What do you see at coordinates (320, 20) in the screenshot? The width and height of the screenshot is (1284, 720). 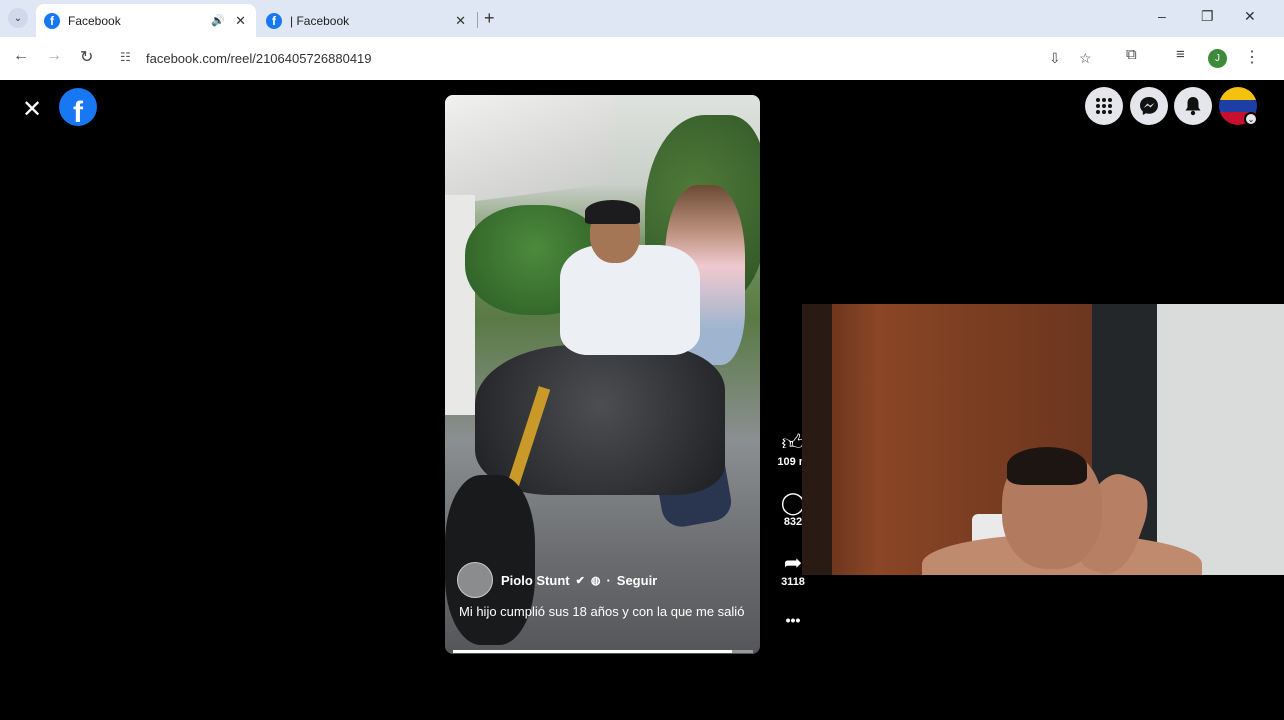 I see `tab-title: | Facebook` at bounding box center [320, 20].